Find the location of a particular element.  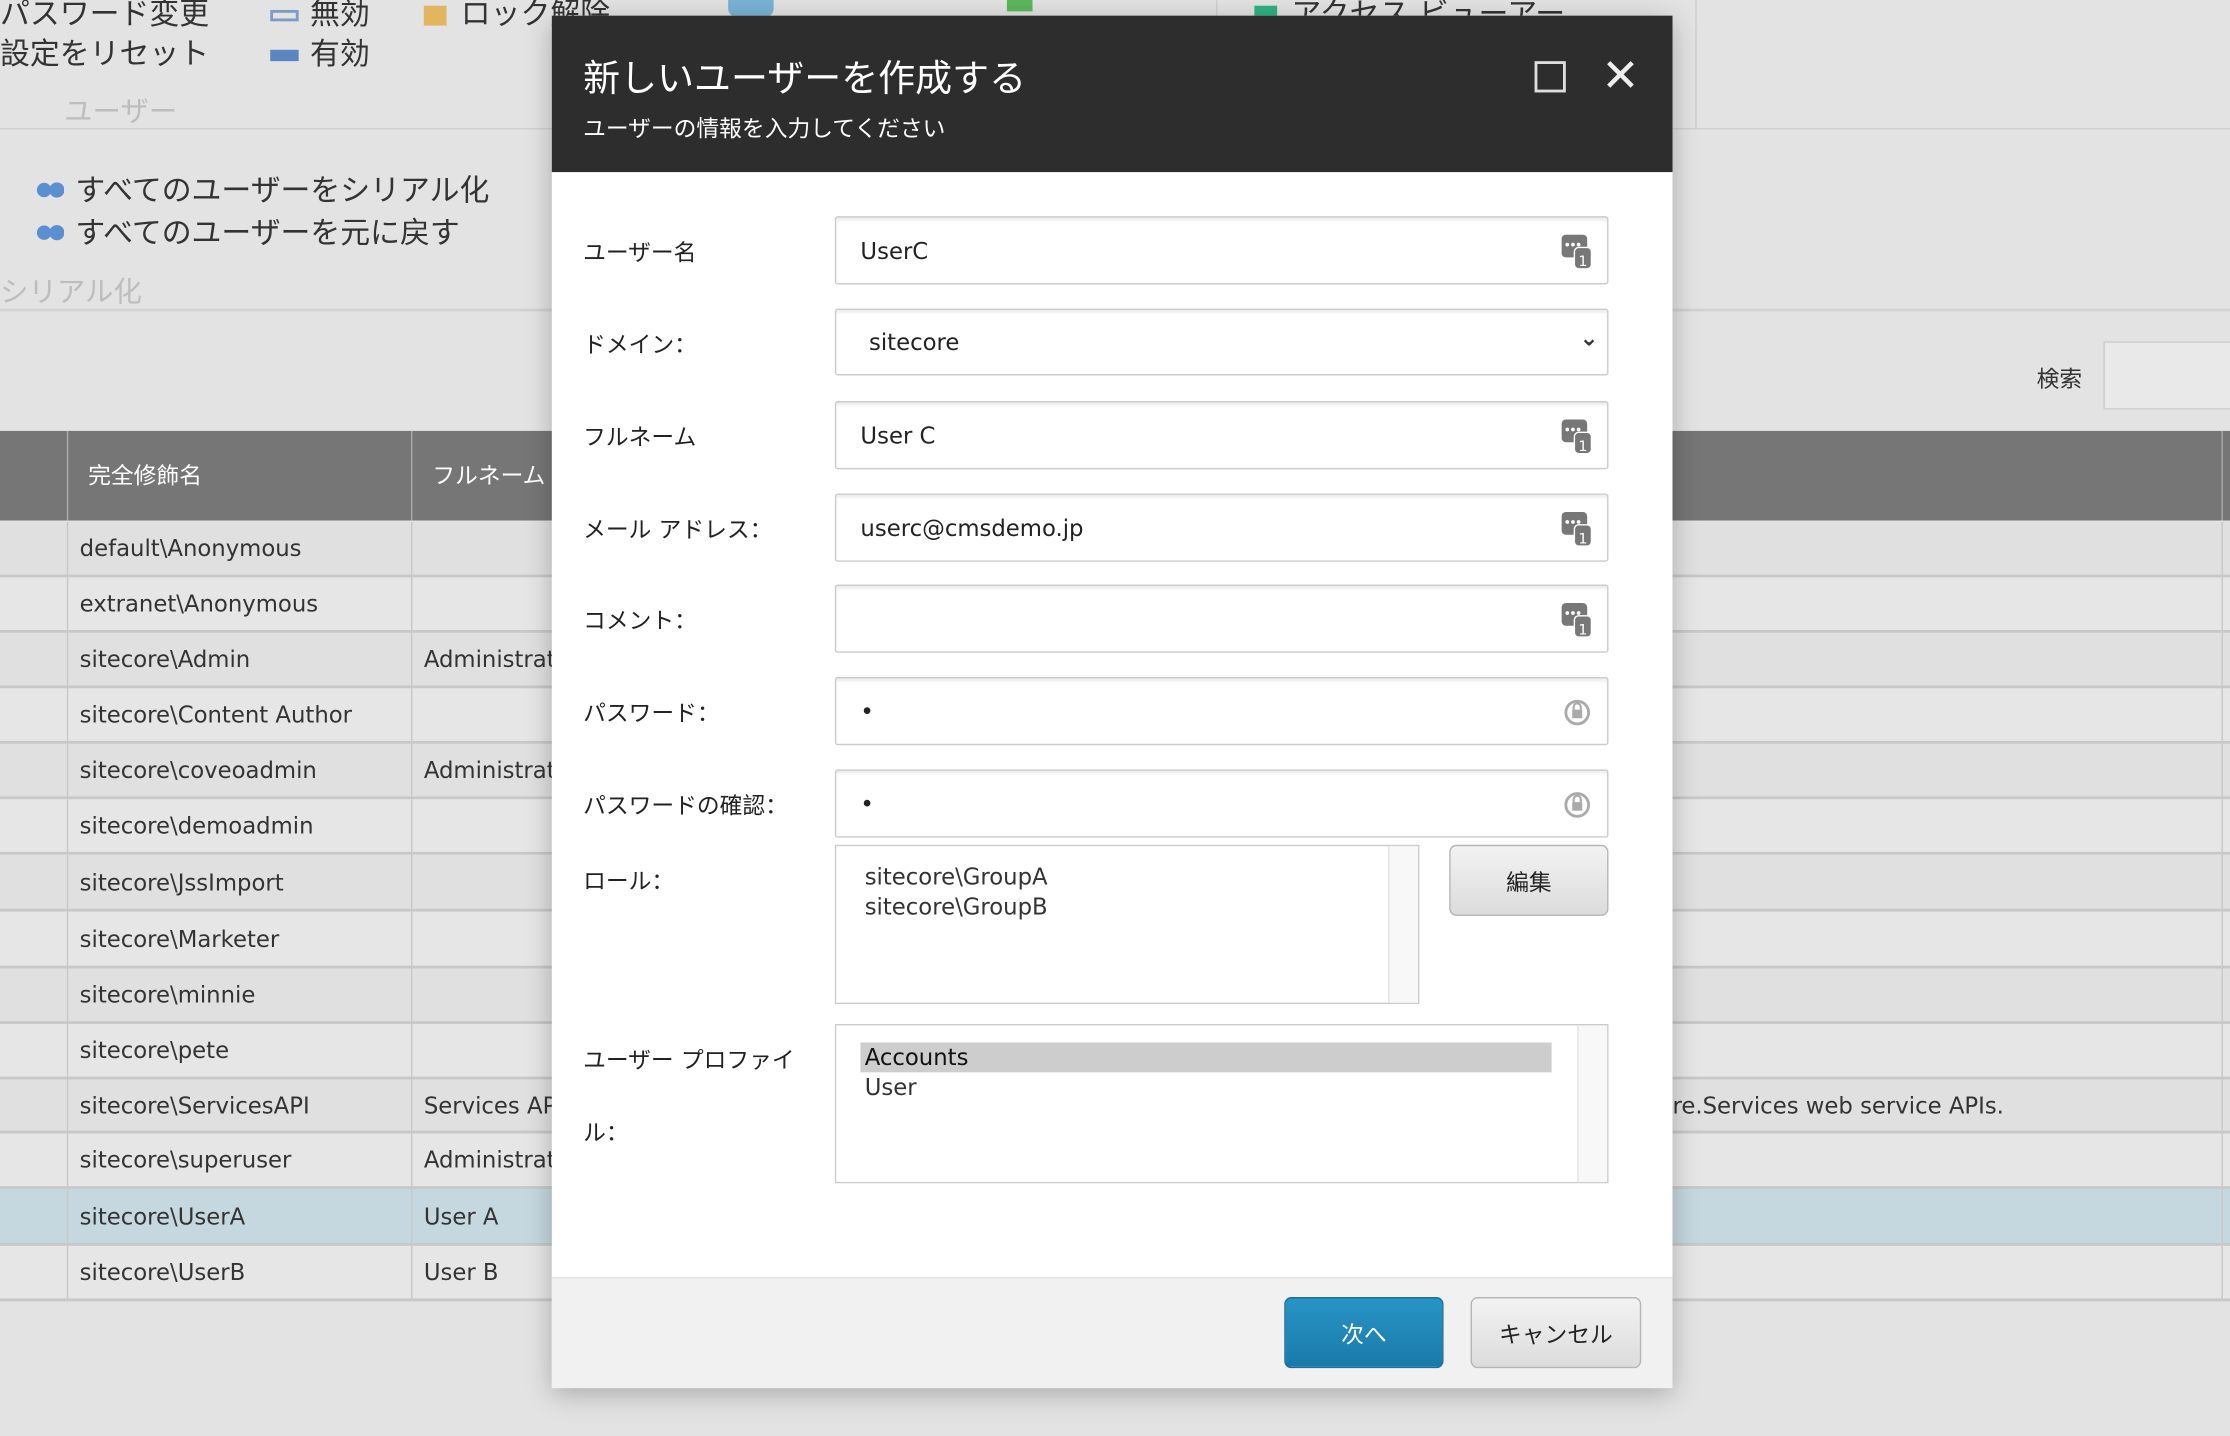

dialog-title: 新しいユーザーを作成する is located at coordinates (805, 79).